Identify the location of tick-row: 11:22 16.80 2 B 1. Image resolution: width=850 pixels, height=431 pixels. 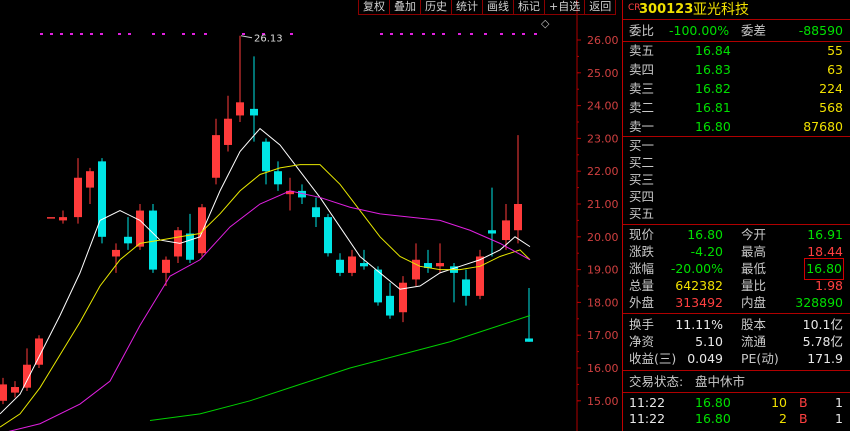
(736, 419).